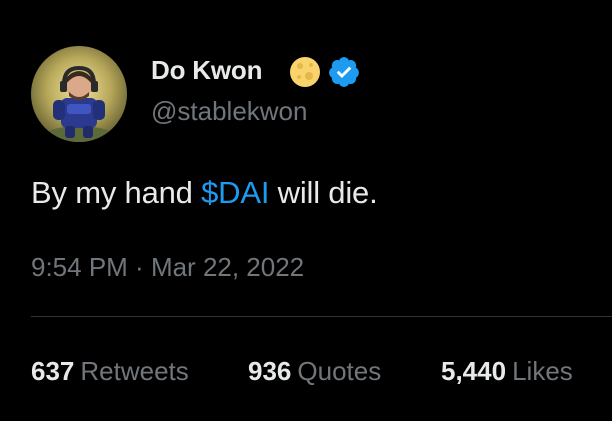 The height and width of the screenshot is (421, 612). What do you see at coordinates (227, 267) in the screenshot?
I see `timestamp-date: Mar 22, 2022` at bounding box center [227, 267].